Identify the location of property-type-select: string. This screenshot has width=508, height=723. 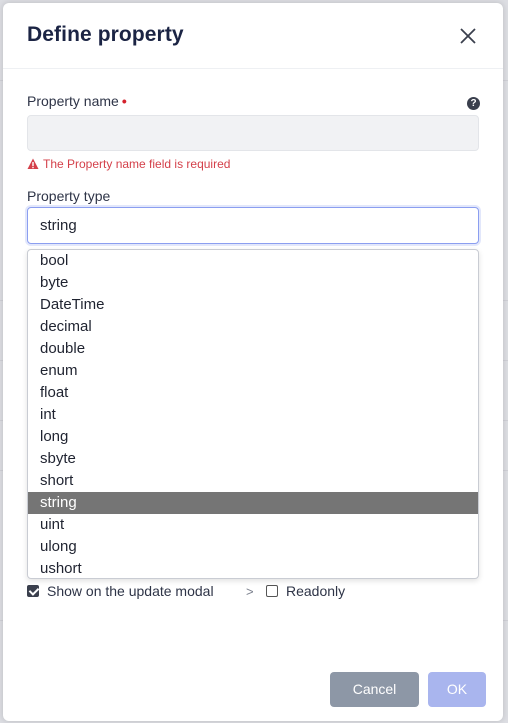
(253, 225).